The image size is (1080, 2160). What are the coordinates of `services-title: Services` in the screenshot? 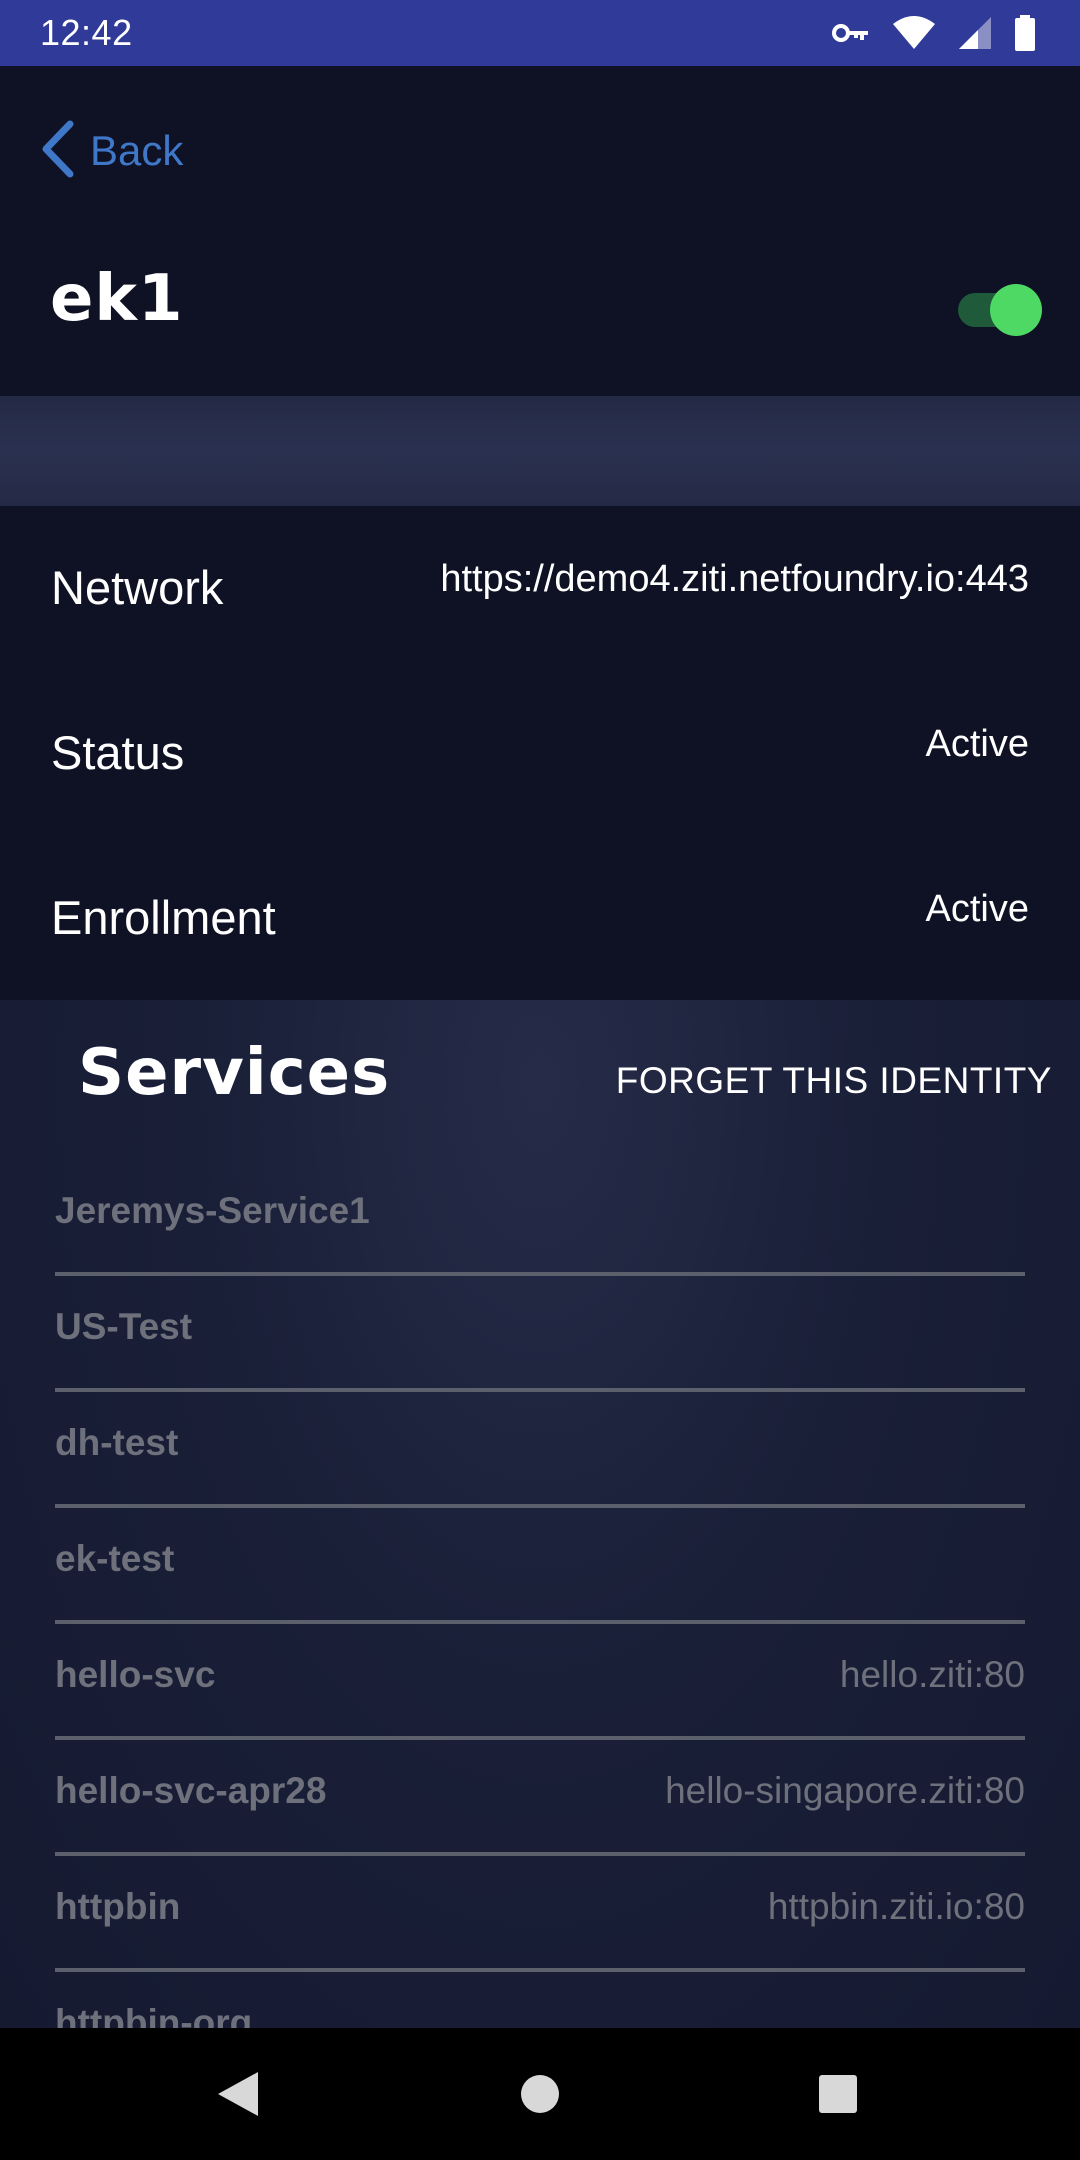 It's located at (234, 1073).